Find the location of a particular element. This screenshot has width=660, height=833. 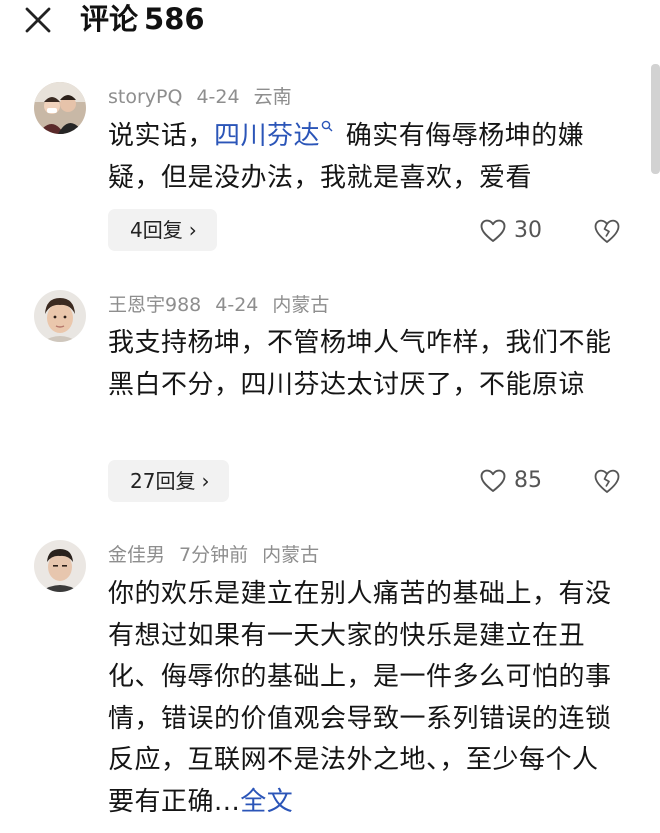

comment-text: 说实话，四川芬达 确实有侮辱杨坤的嫌疑，但是没办法，我就是喜欢，爱看 is located at coordinates (361, 157).